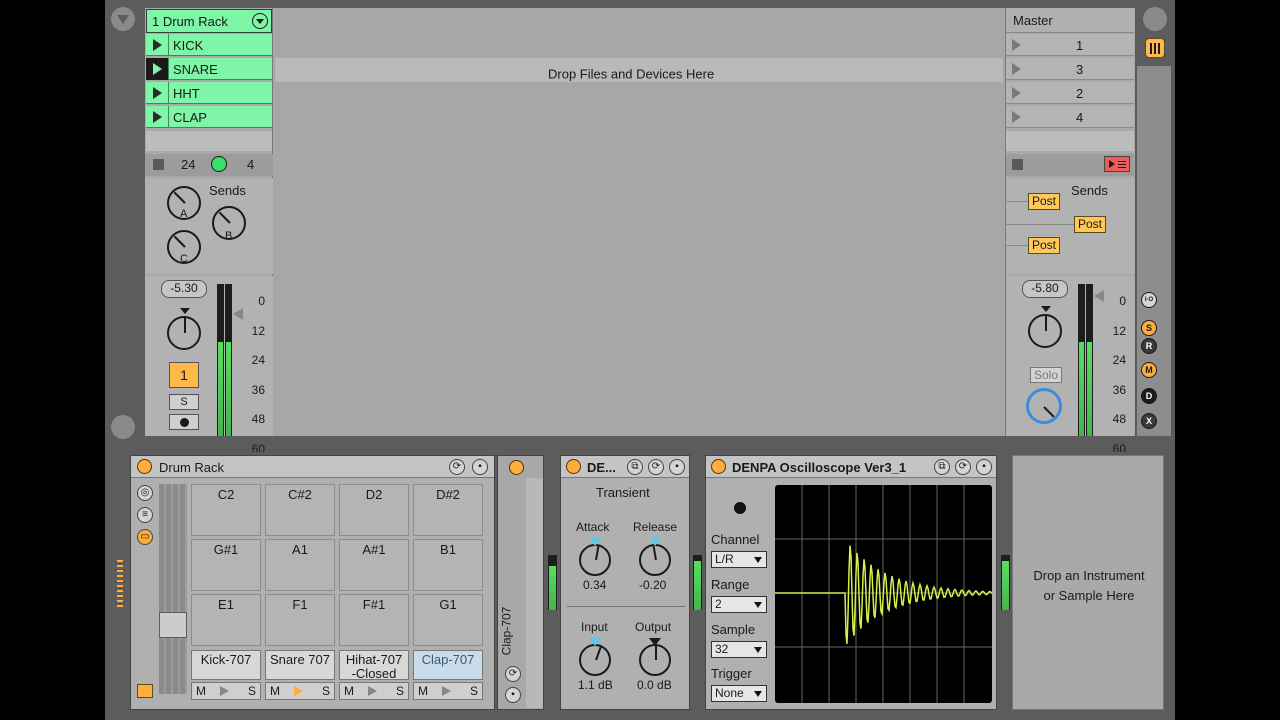 Image resolution: width=1280 pixels, height=720 pixels. Describe the element at coordinates (145, 537) in the screenshot. I see `pad-view-icon: ▭` at that location.